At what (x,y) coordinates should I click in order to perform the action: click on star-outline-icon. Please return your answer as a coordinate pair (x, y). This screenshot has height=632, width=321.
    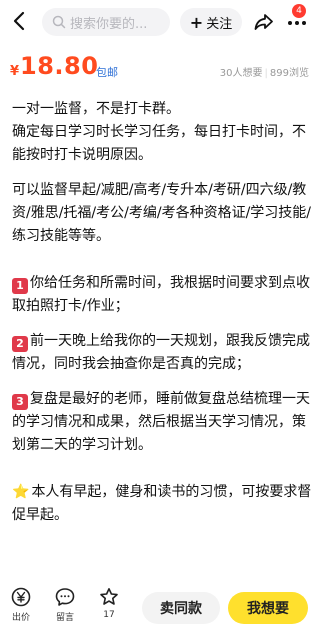
    Looking at the image, I should click on (109, 596).